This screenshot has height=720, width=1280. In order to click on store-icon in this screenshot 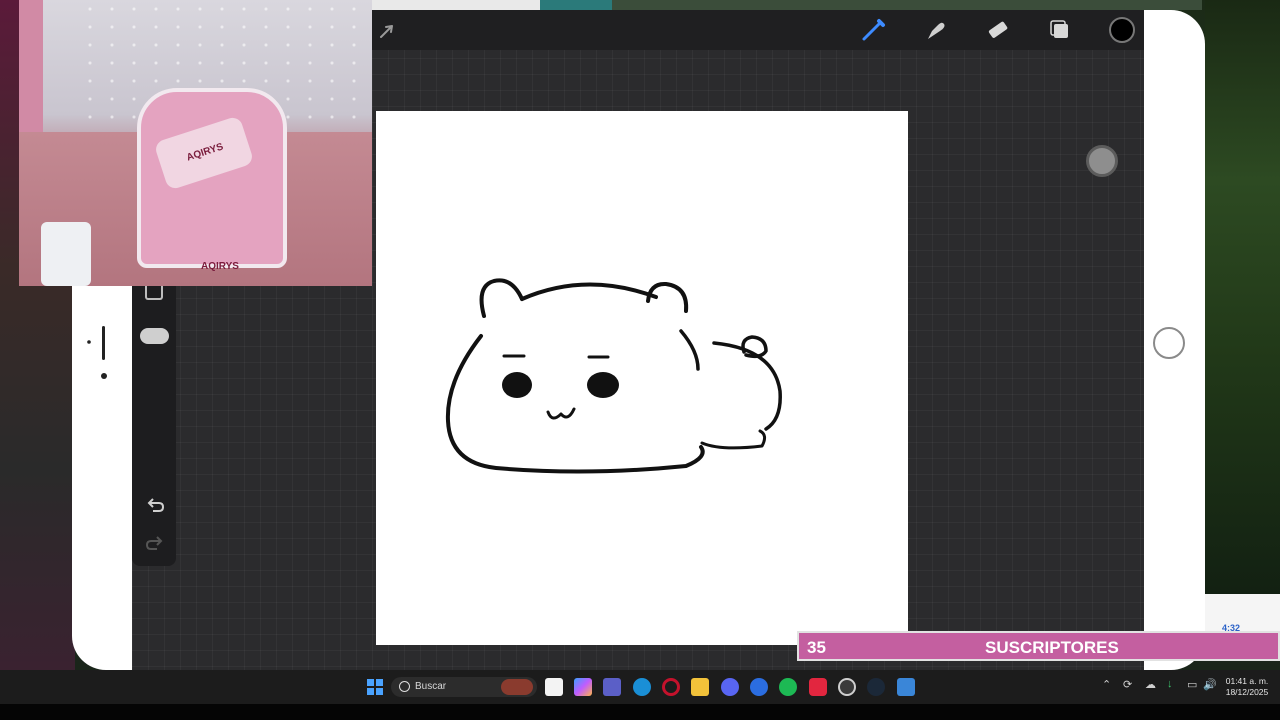, I will do `click(554, 687)`.